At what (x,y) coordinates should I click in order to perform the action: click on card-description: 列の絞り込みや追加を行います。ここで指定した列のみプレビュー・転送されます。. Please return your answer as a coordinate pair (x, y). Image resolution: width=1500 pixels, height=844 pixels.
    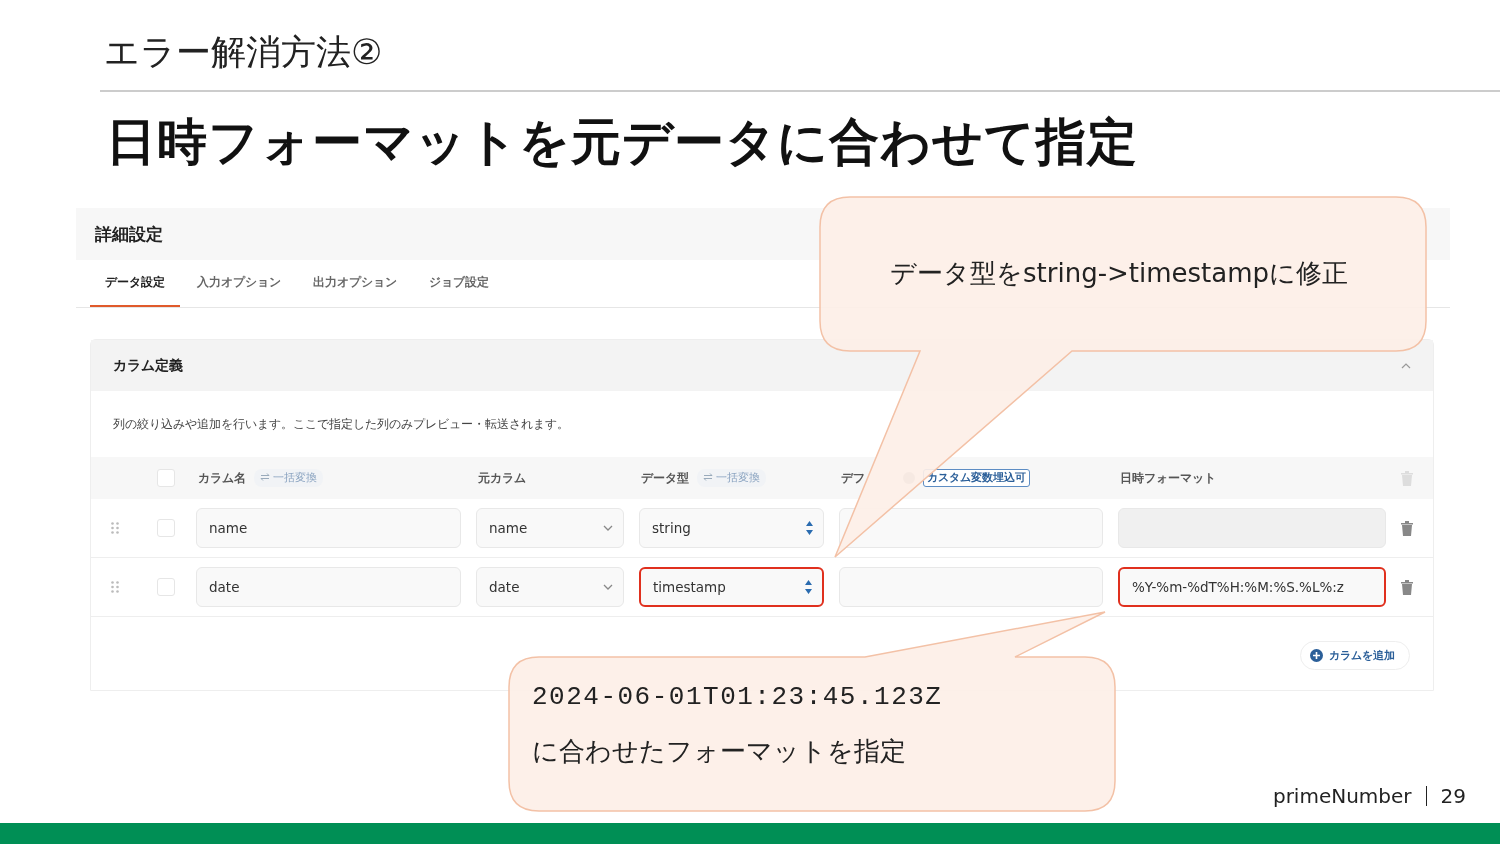
    Looking at the image, I should click on (341, 424).